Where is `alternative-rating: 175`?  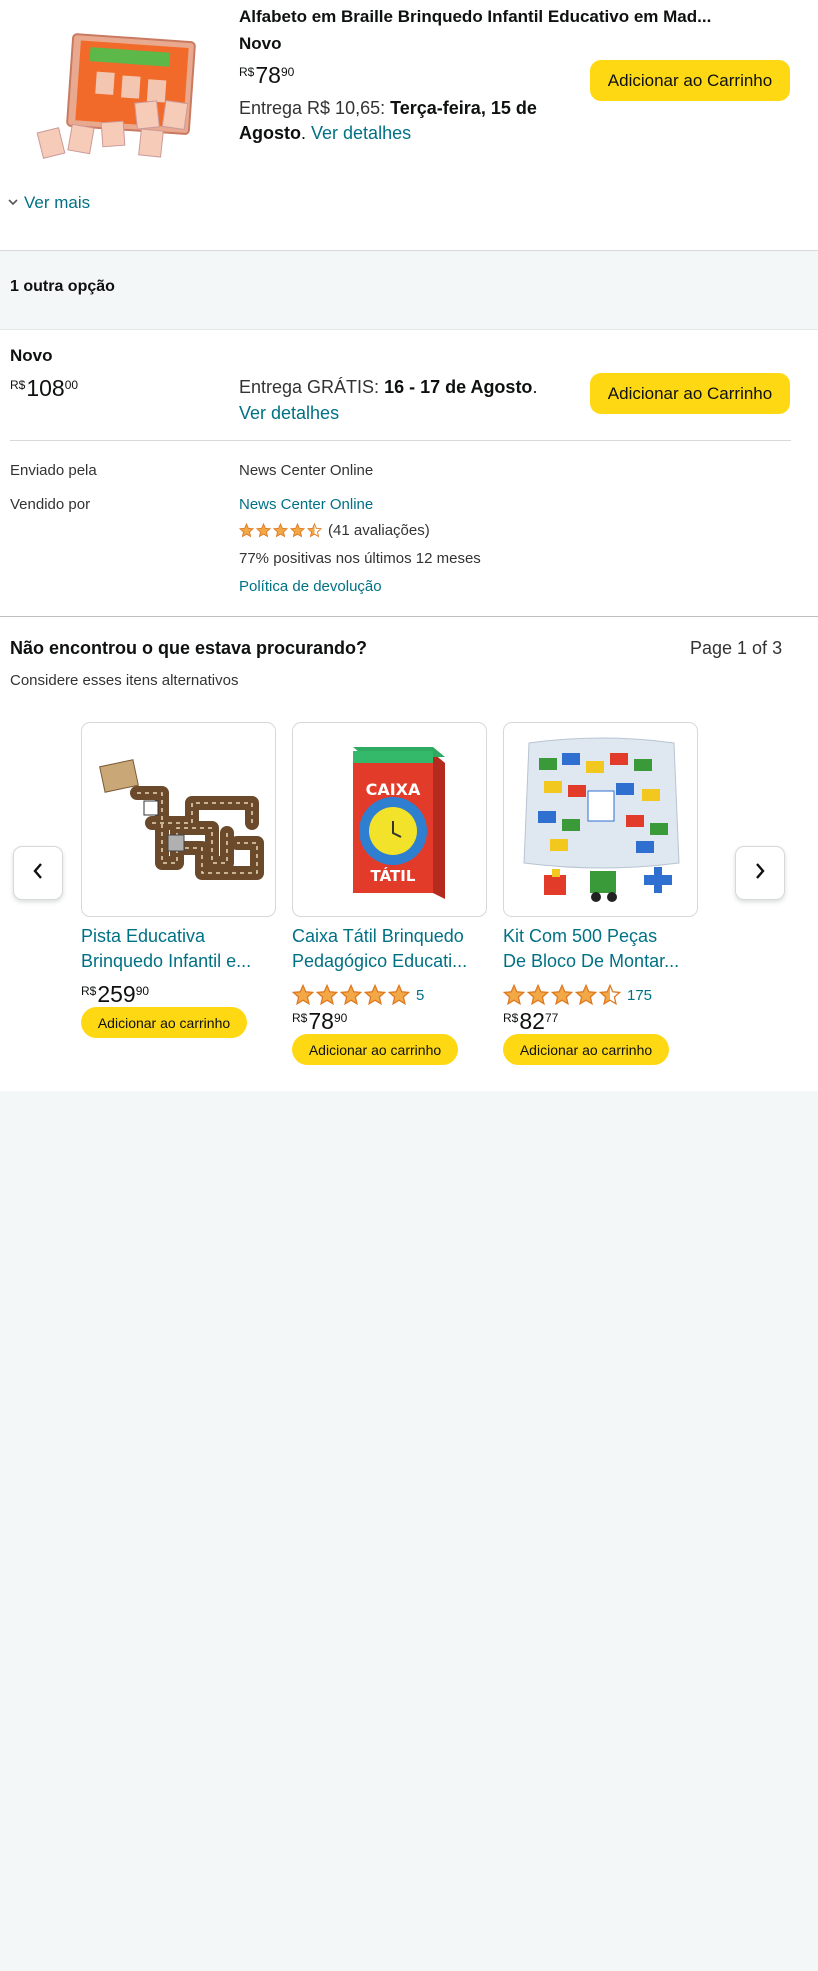
alternative-rating: 175 is located at coordinates (577, 995).